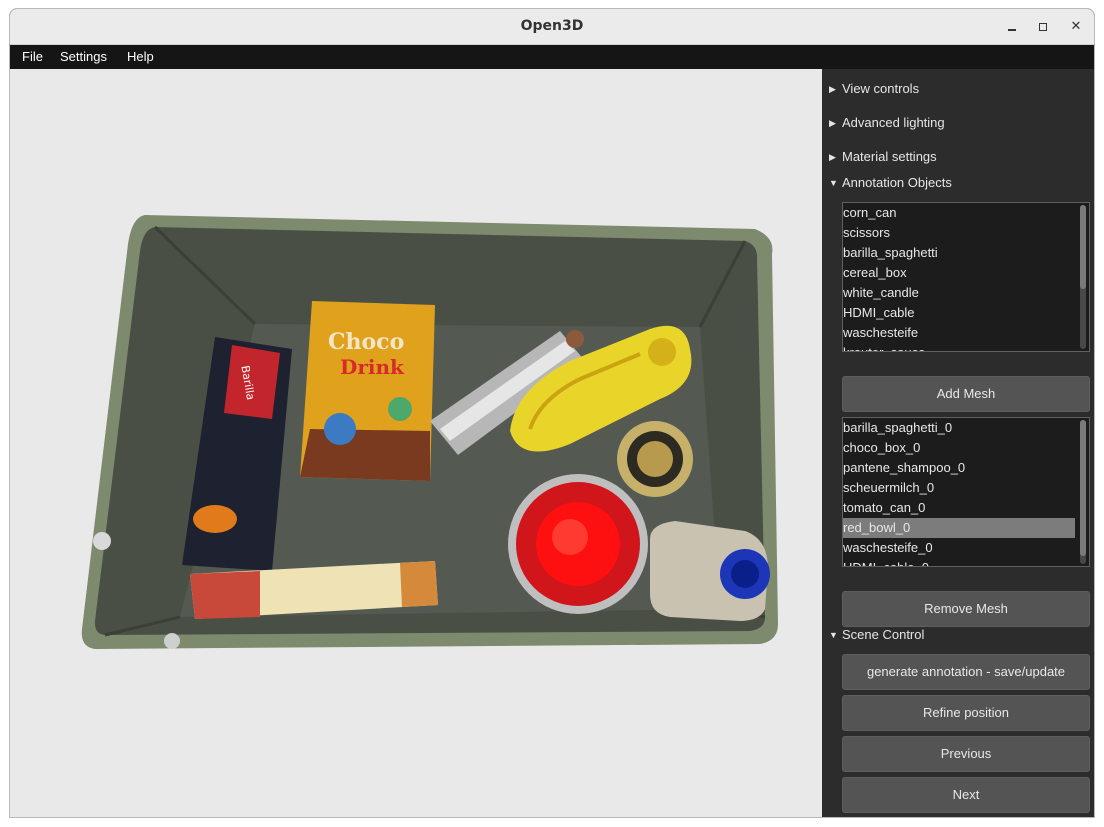  What do you see at coordinates (874, 88) in the screenshot?
I see `view-controls-header: ▶ View controls` at bounding box center [874, 88].